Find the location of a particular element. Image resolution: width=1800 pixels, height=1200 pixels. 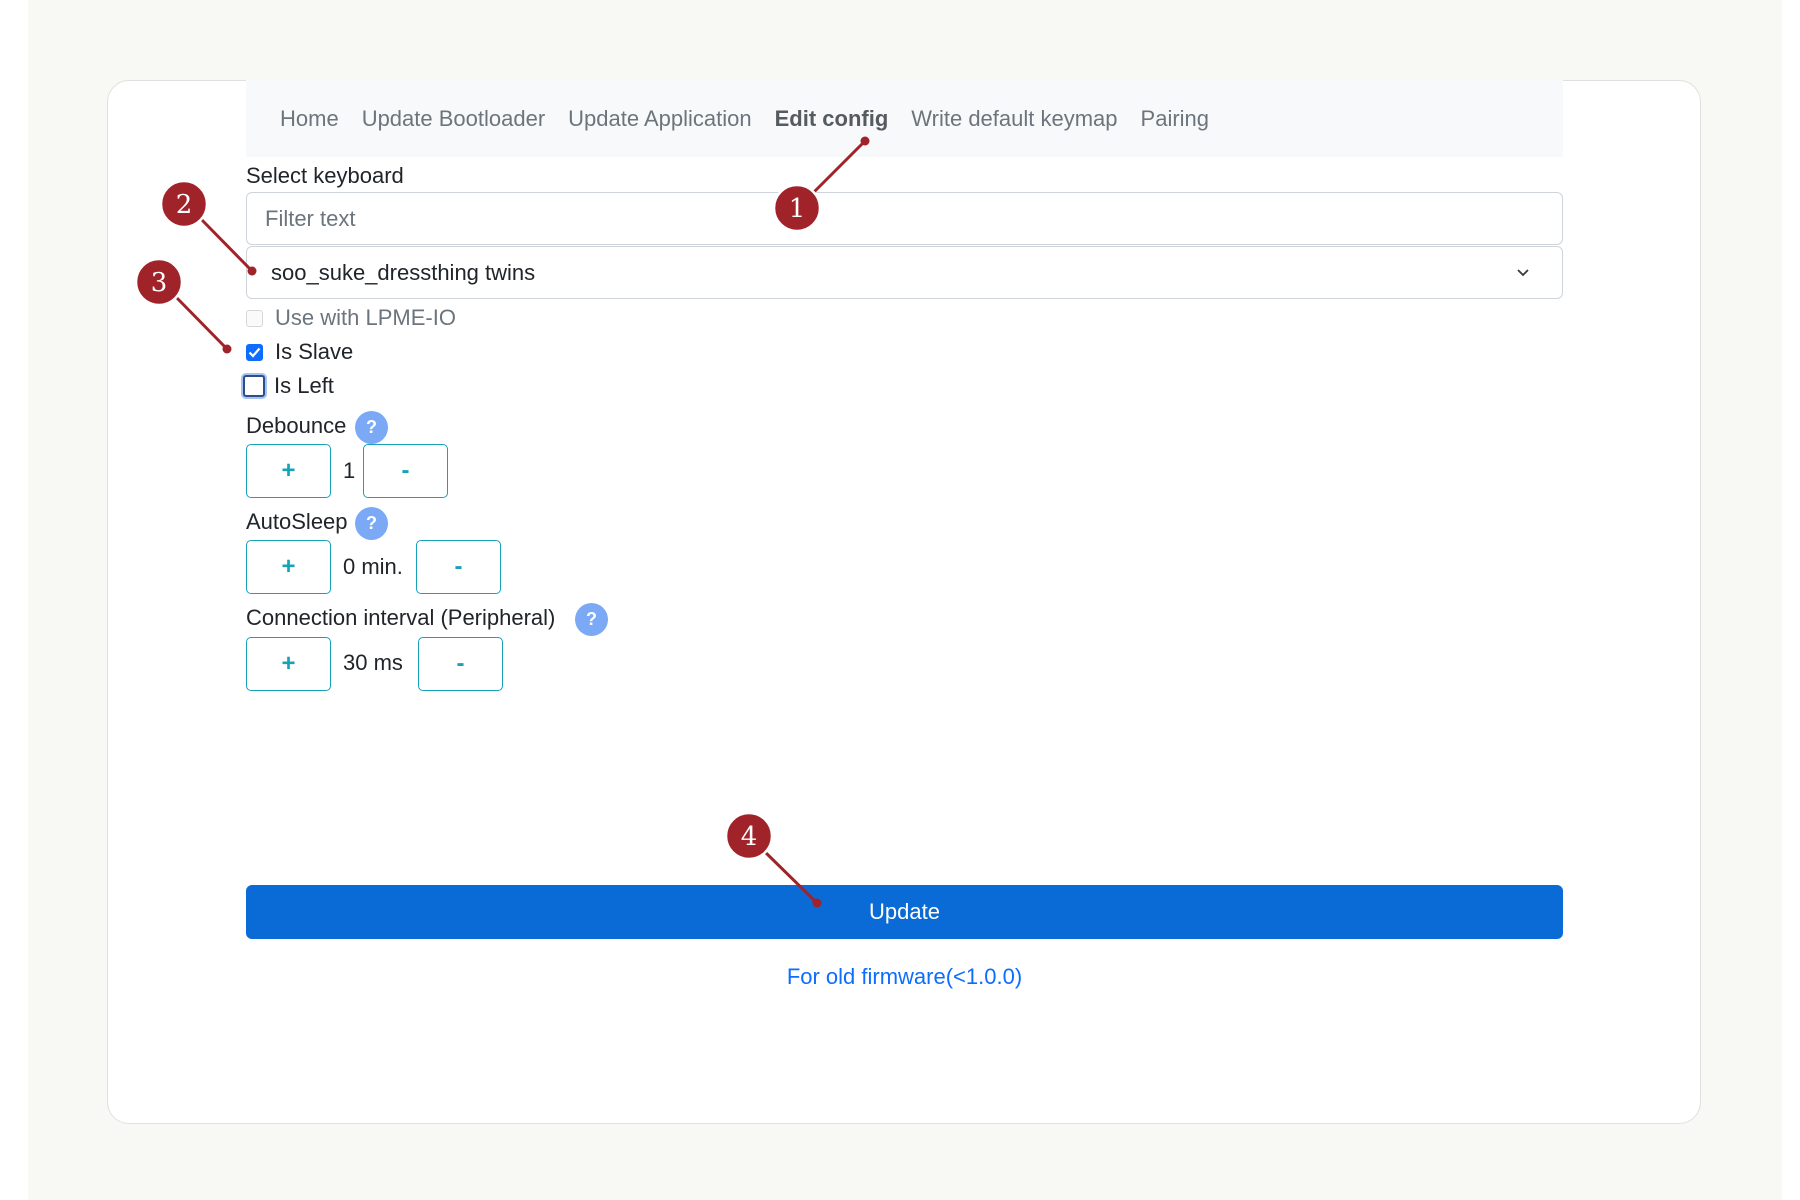

is-left-checkbox is located at coordinates (254, 386).